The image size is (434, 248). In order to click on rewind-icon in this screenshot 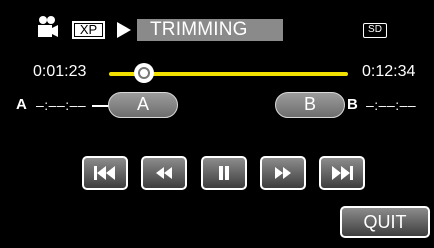, I will do `click(164, 173)`.